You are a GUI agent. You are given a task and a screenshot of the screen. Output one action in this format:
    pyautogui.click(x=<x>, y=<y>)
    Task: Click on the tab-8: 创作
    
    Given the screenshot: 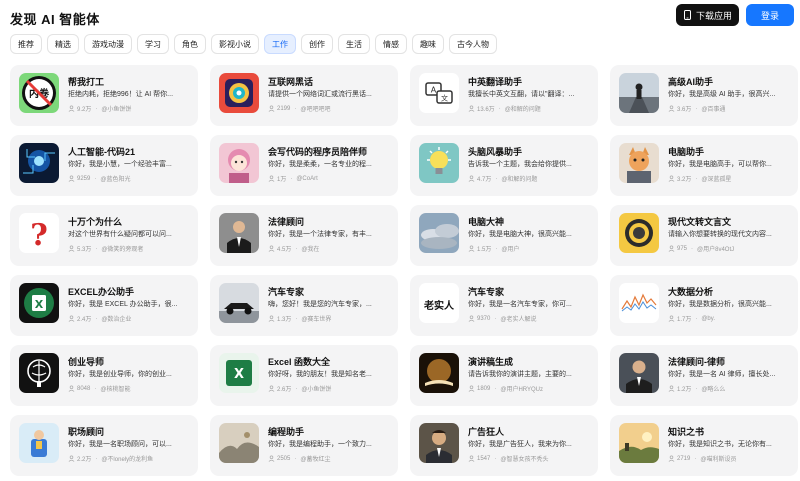 What is the action you would take?
    pyautogui.click(x=317, y=44)
    